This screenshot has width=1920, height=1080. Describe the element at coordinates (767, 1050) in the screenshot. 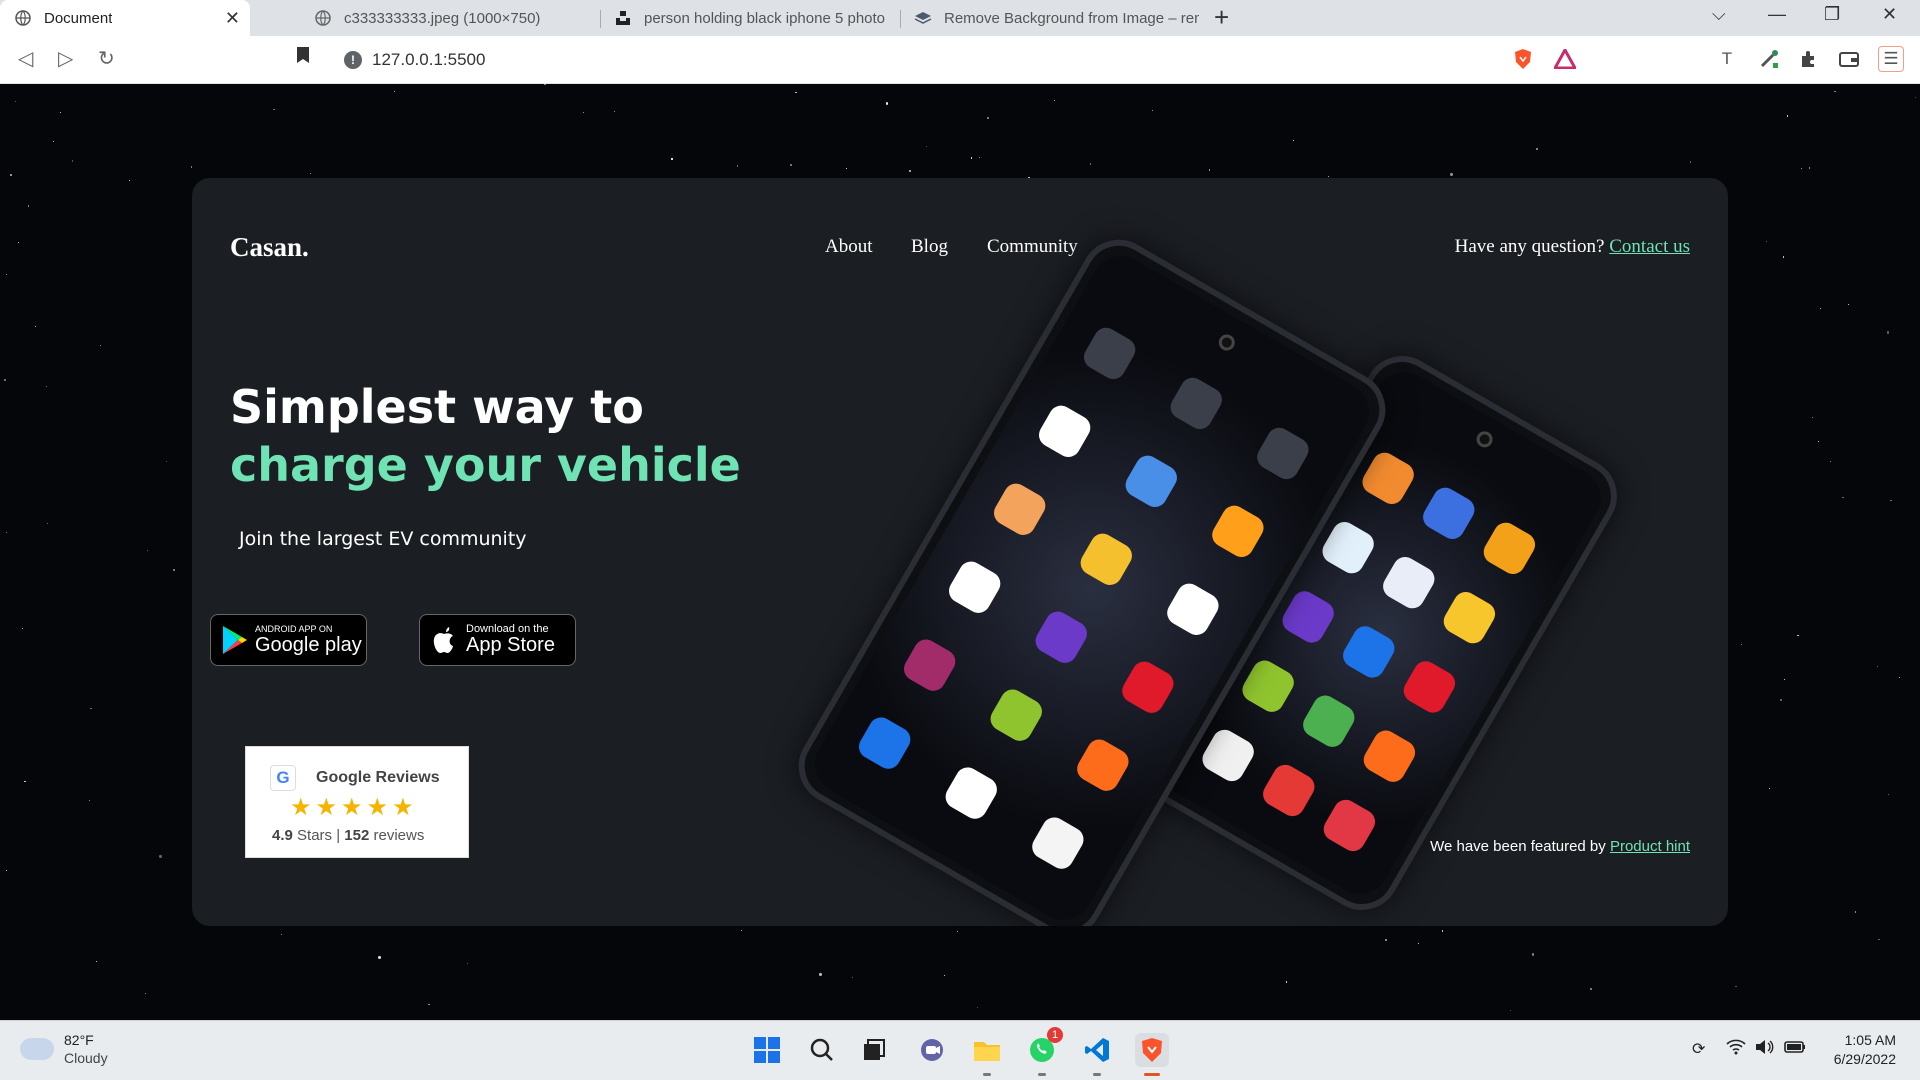

I see `windows-start-icon` at that location.